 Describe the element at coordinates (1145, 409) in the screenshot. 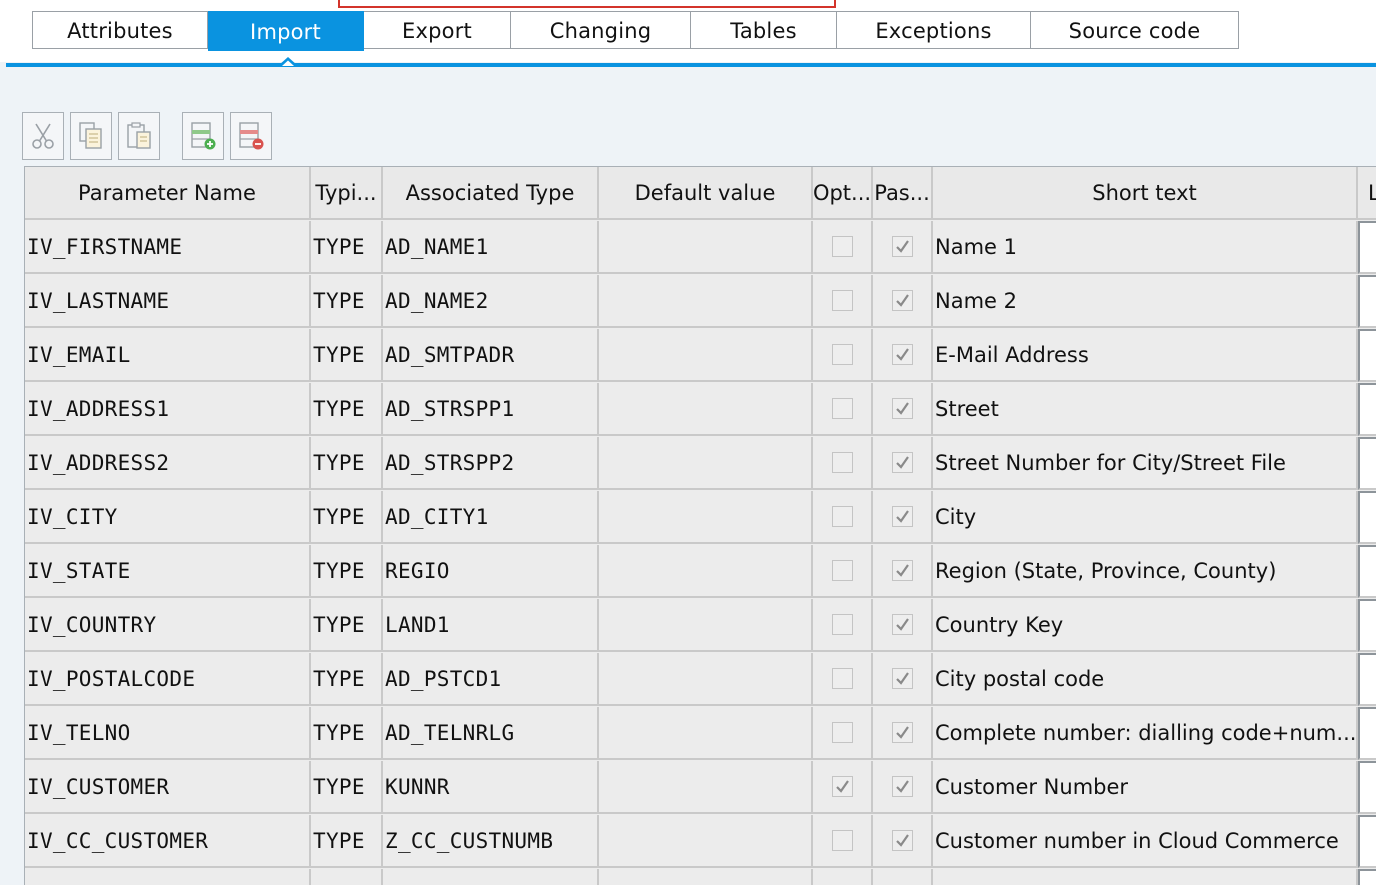

I see `cell-short-text: Street` at that location.